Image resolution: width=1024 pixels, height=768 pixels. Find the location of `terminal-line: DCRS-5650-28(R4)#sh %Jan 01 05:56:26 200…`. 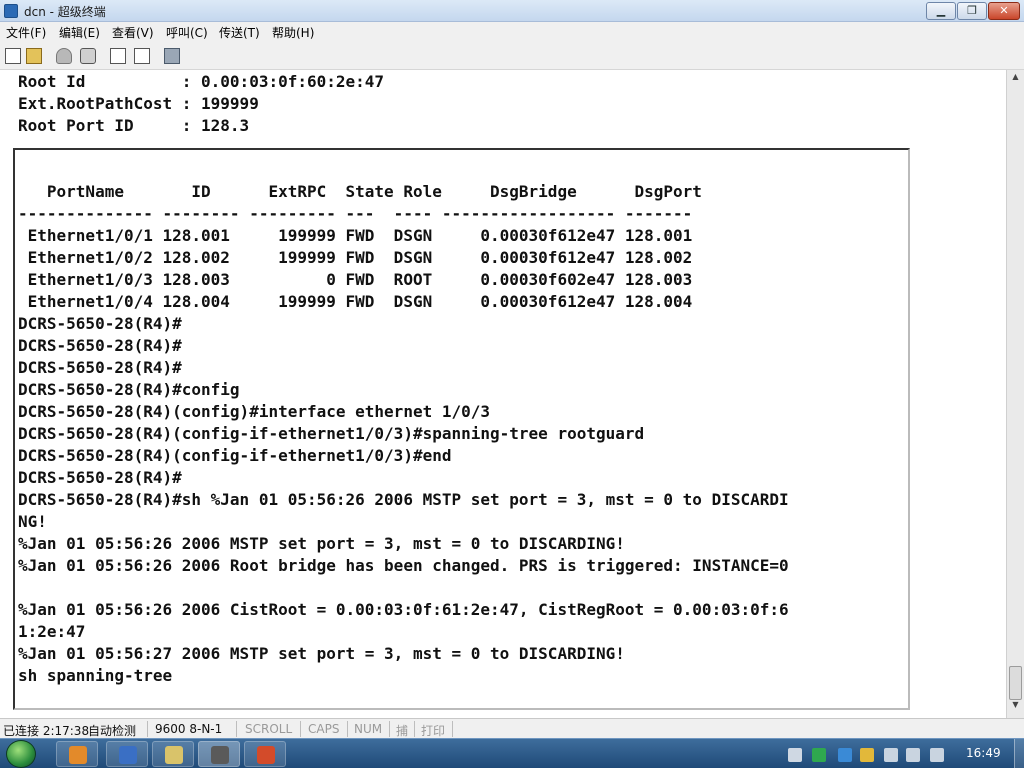

terminal-line: DCRS-5650-28(R4)#sh %Jan 01 05:56:26 200… is located at coordinates (403, 499).